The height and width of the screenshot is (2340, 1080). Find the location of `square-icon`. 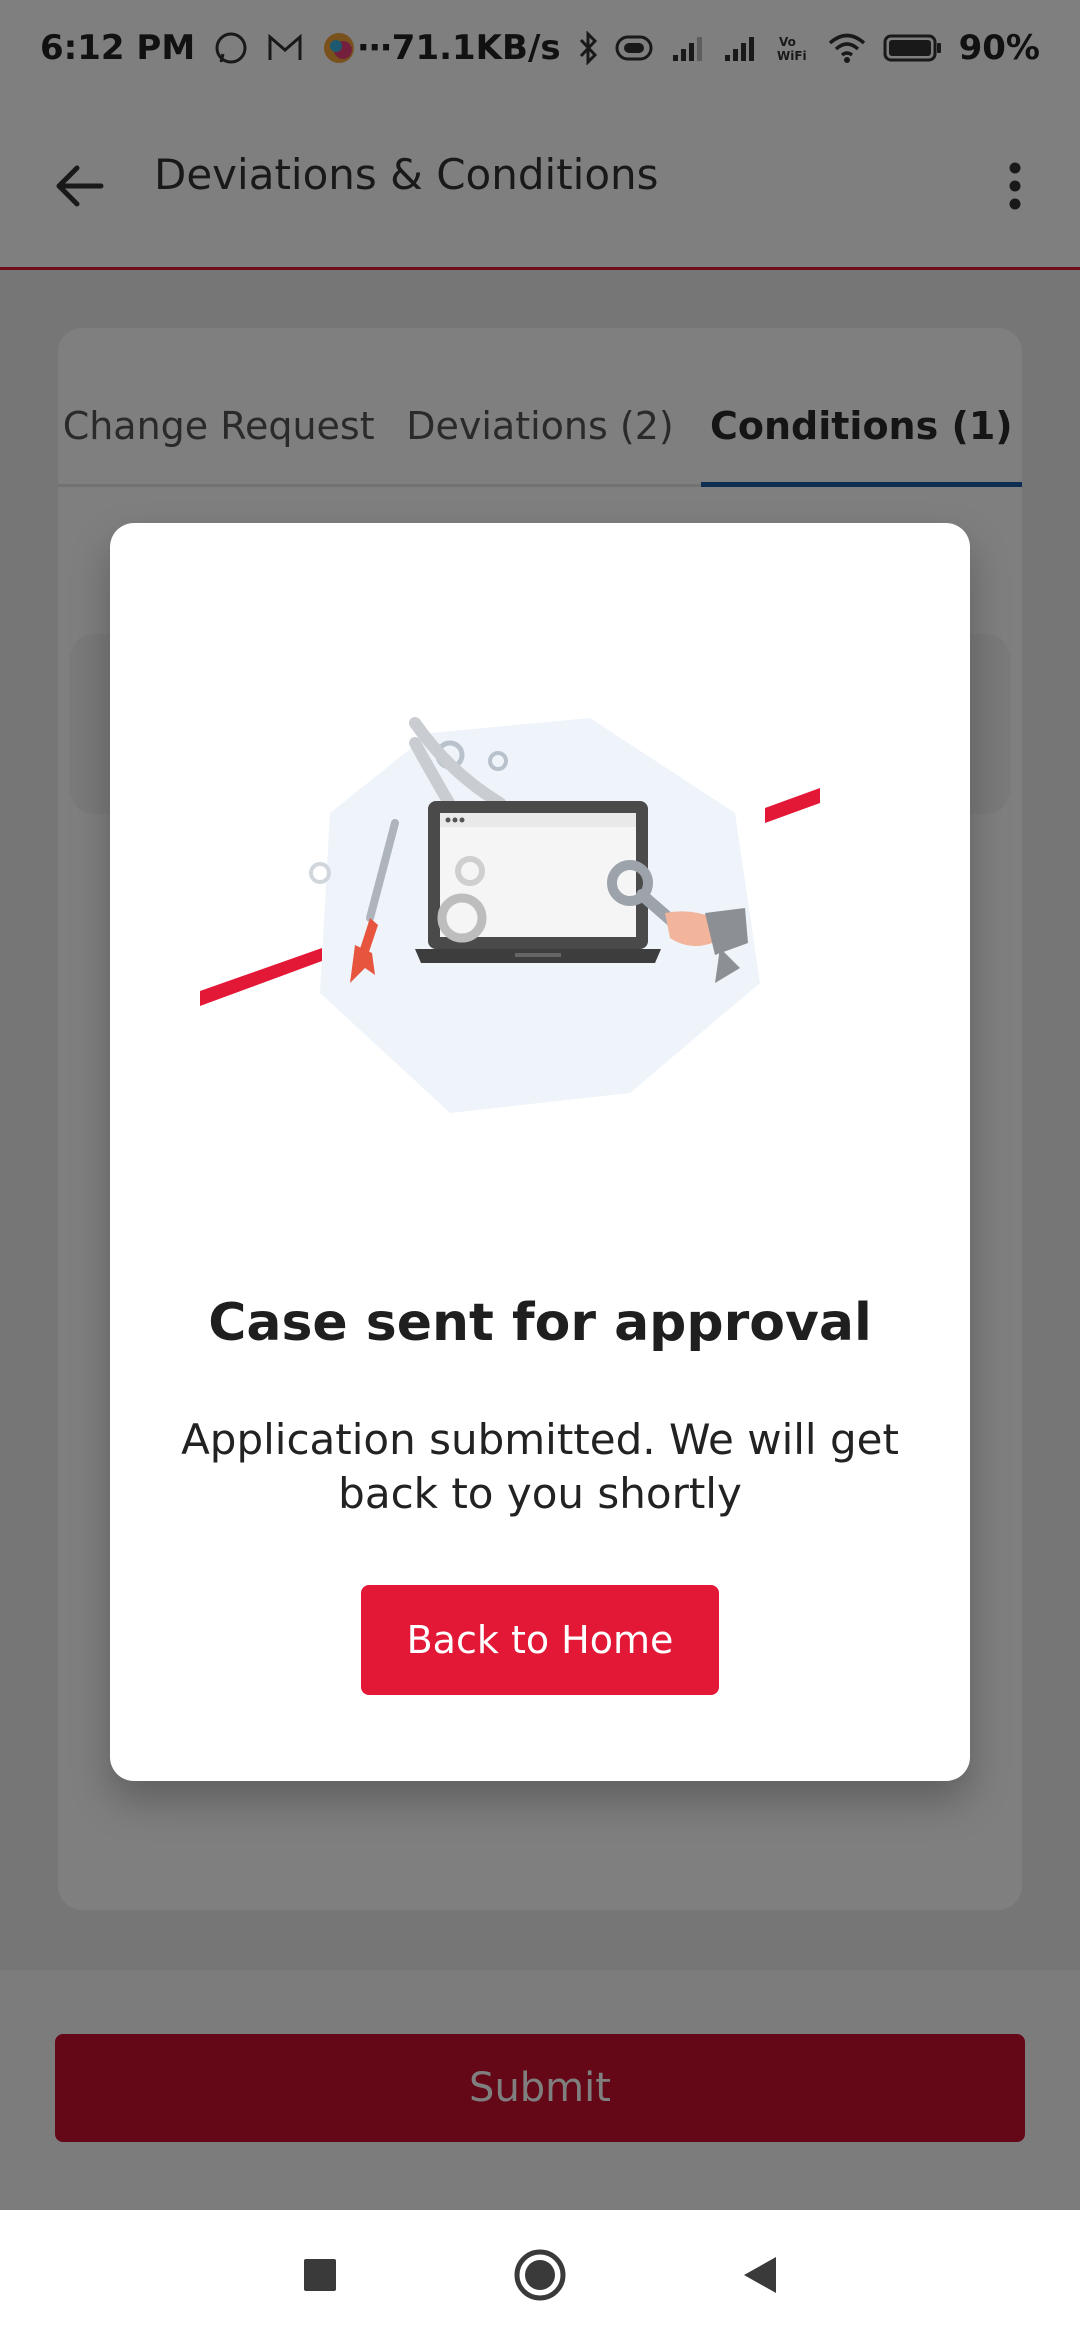

square-icon is located at coordinates (320, 2275).